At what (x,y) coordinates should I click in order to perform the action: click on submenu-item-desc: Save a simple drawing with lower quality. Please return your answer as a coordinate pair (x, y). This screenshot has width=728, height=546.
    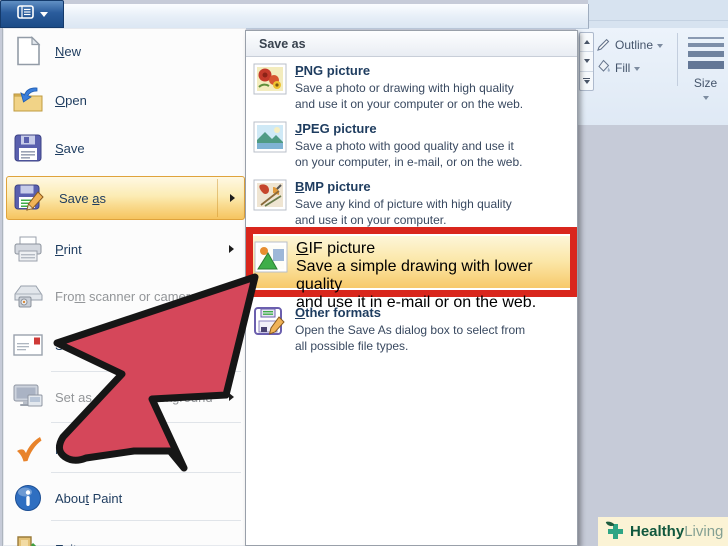
    Looking at the image, I should click on (414, 275).